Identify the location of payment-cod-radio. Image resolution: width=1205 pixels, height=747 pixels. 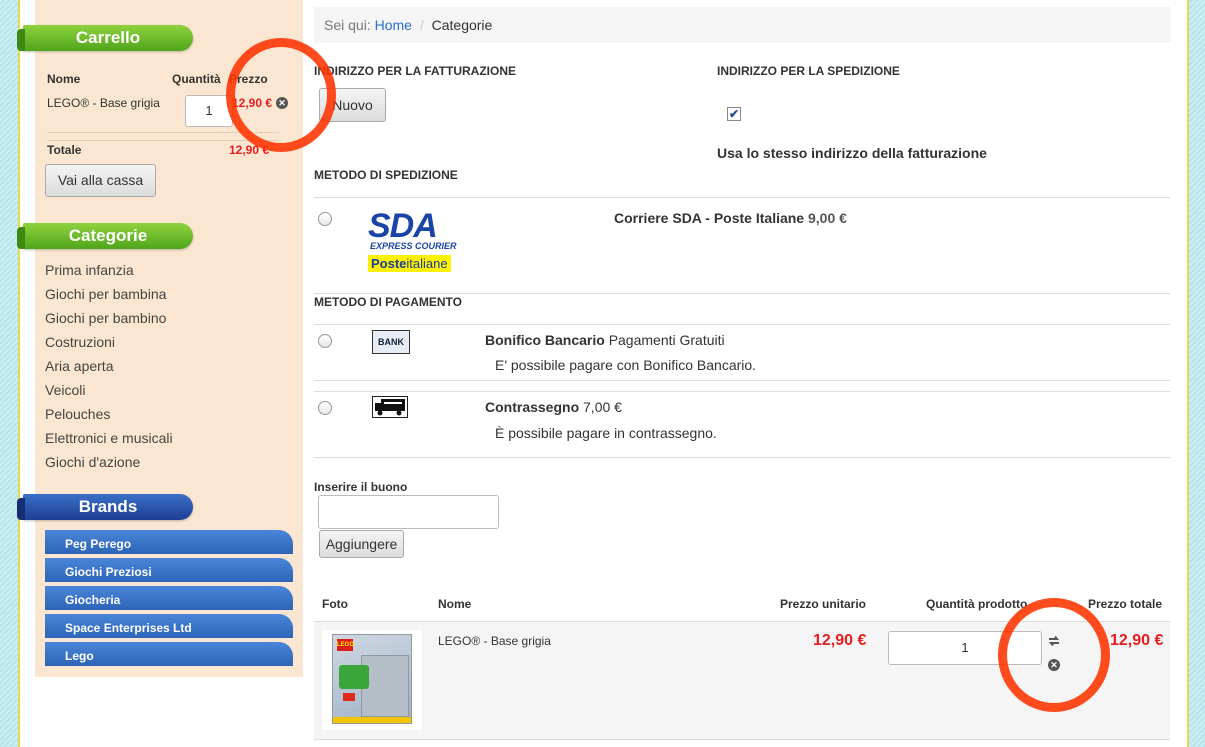
(325, 408).